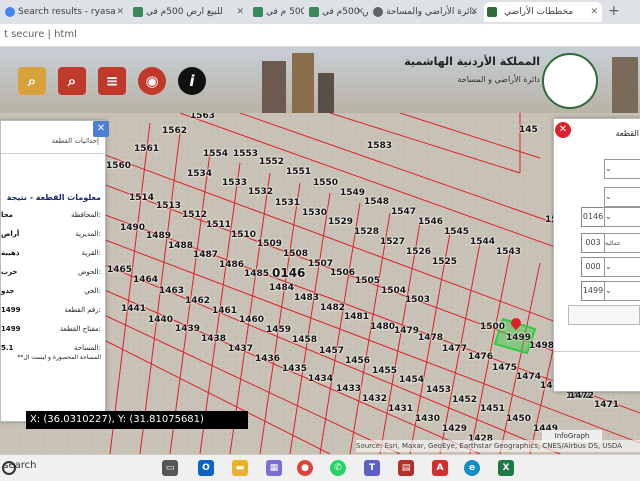 This screenshot has width=640, height=481. I want to click on selected-parcel-label: 1499, so click(518, 338).